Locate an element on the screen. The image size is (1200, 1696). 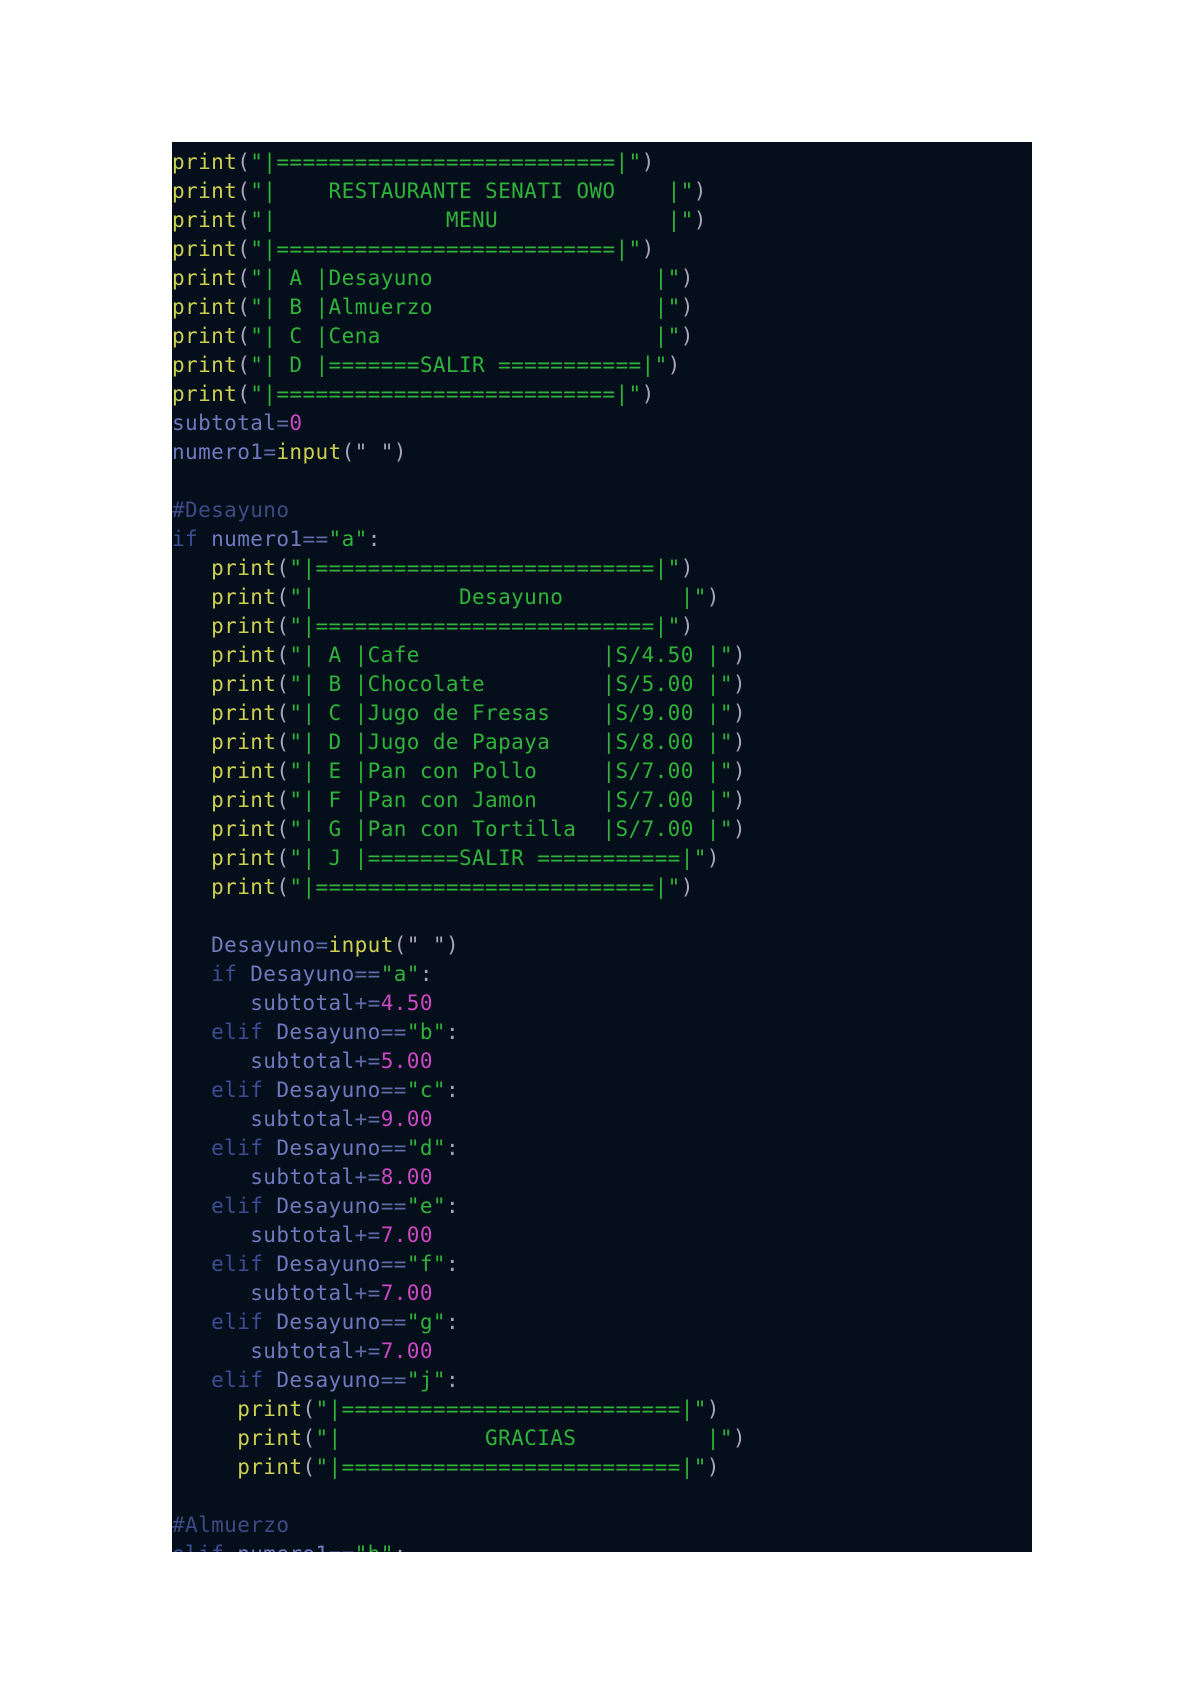
code-token: 5.00 is located at coordinates (406, 1061).